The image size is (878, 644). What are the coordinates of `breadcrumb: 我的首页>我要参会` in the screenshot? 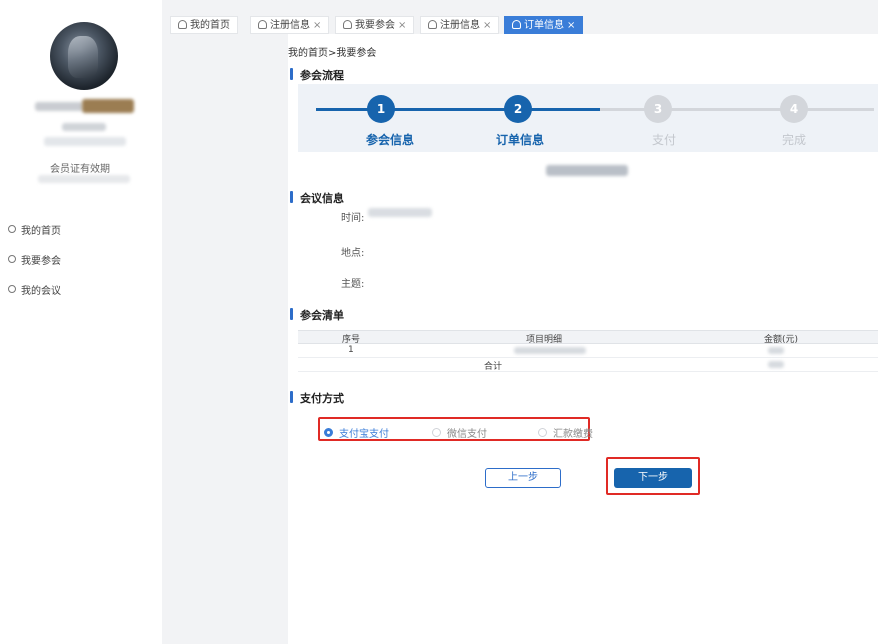 It's located at (332, 53).